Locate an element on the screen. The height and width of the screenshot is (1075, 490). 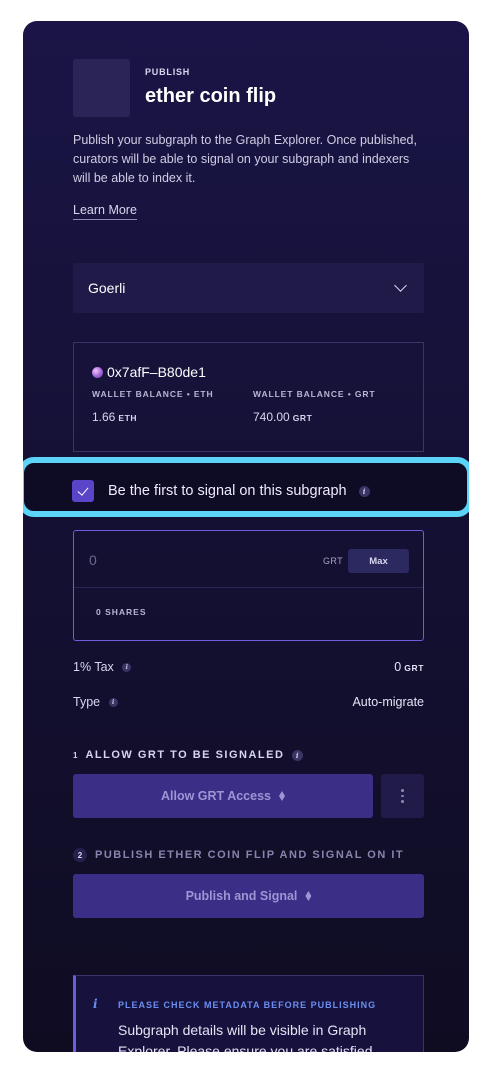
eth-balance-value: 1.66 ETH is located at coordinates (114, 417).